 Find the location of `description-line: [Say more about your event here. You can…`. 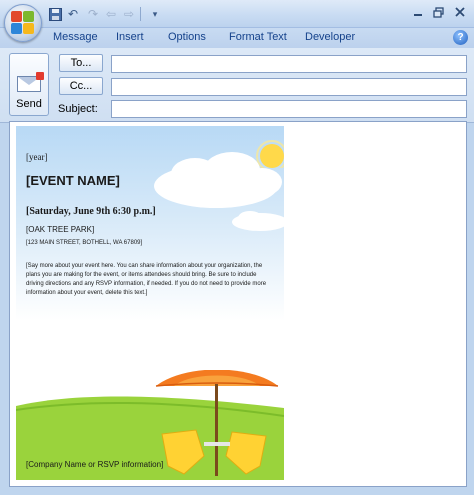

description-line: [Say more about your event here. You can… is located at coordinates (144, 266).